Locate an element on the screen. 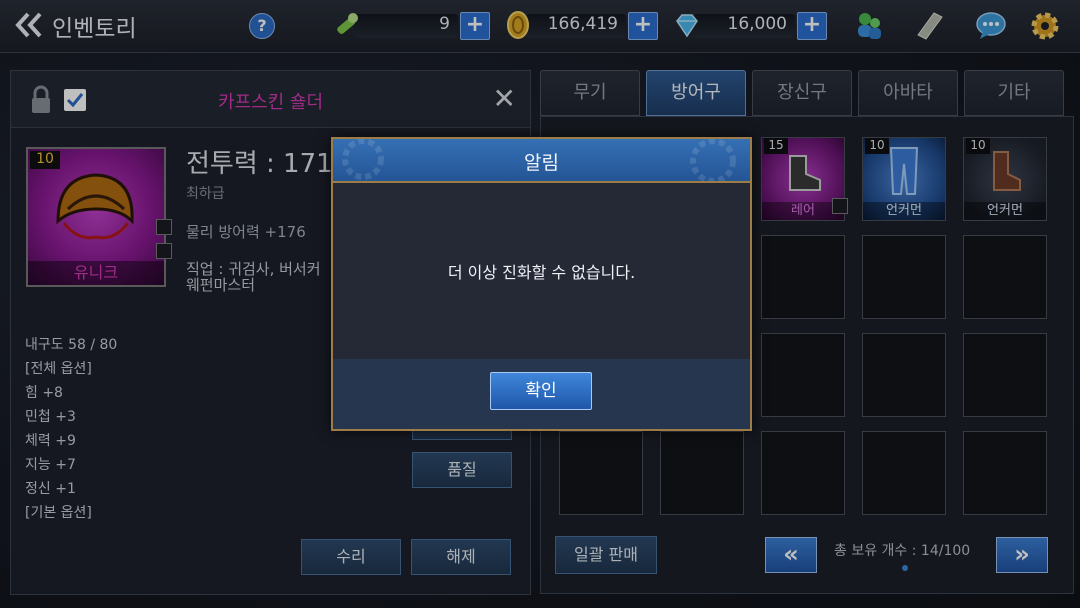  confirm-button: 확인 is located at coordinates (541, 391).